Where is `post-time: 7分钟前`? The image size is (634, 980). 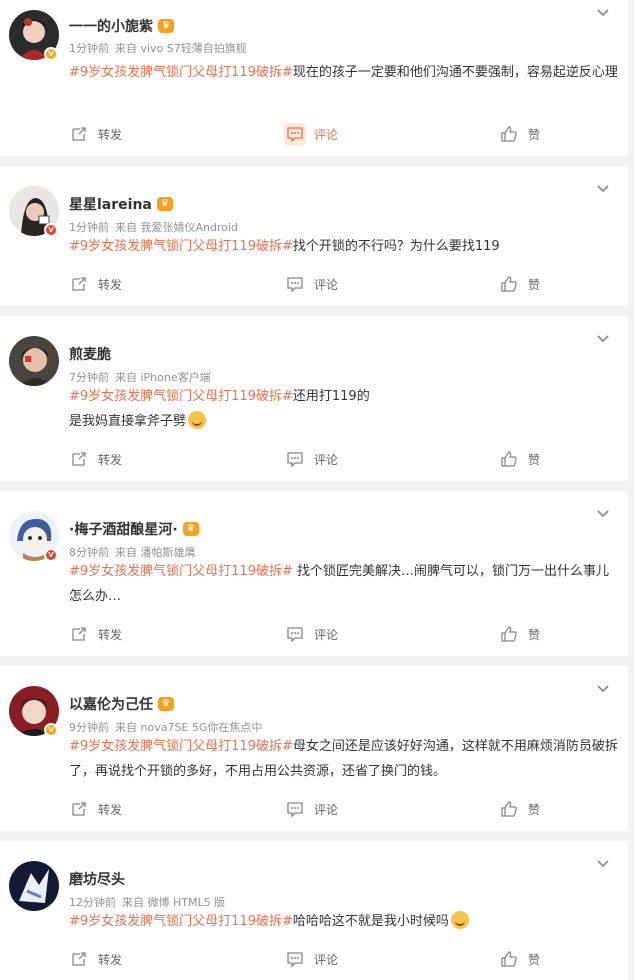 post-time: 7分钟前 is located at coordinates (89, 377).